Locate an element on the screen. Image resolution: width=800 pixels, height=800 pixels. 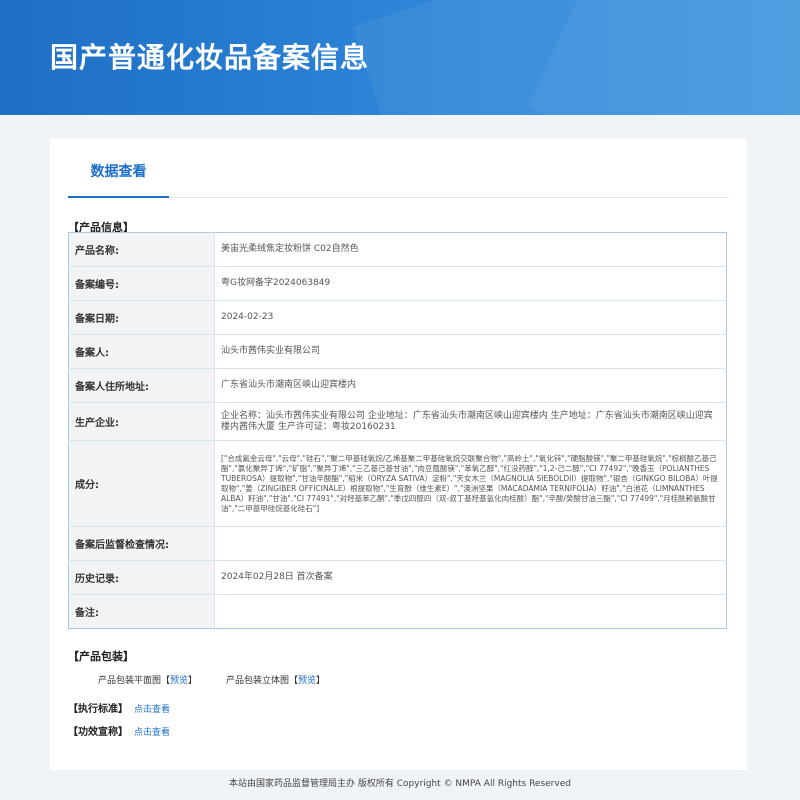
row-label: 备案日期: is located at coordinates (141, 317).